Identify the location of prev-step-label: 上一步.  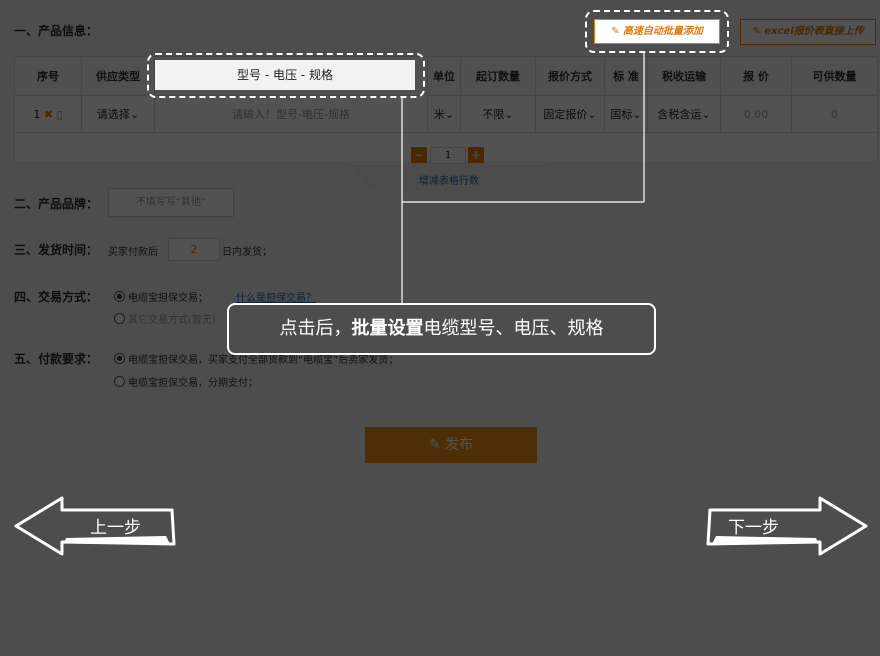
(115, 528).